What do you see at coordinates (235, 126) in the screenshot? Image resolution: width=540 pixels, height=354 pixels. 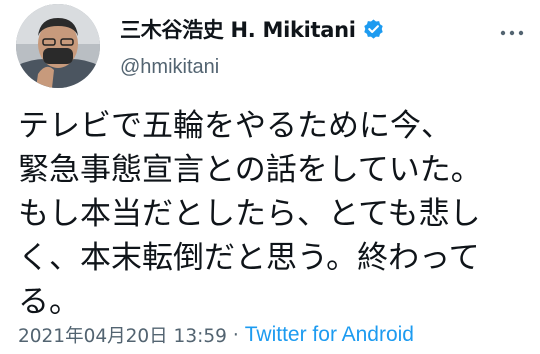 I see `tweet-text-line: テレビで五輪をやるために今、` at bounding box center [235, 126].